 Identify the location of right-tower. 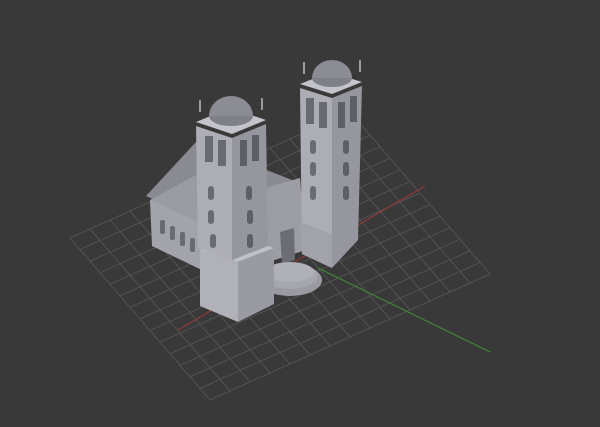
(331, 164).